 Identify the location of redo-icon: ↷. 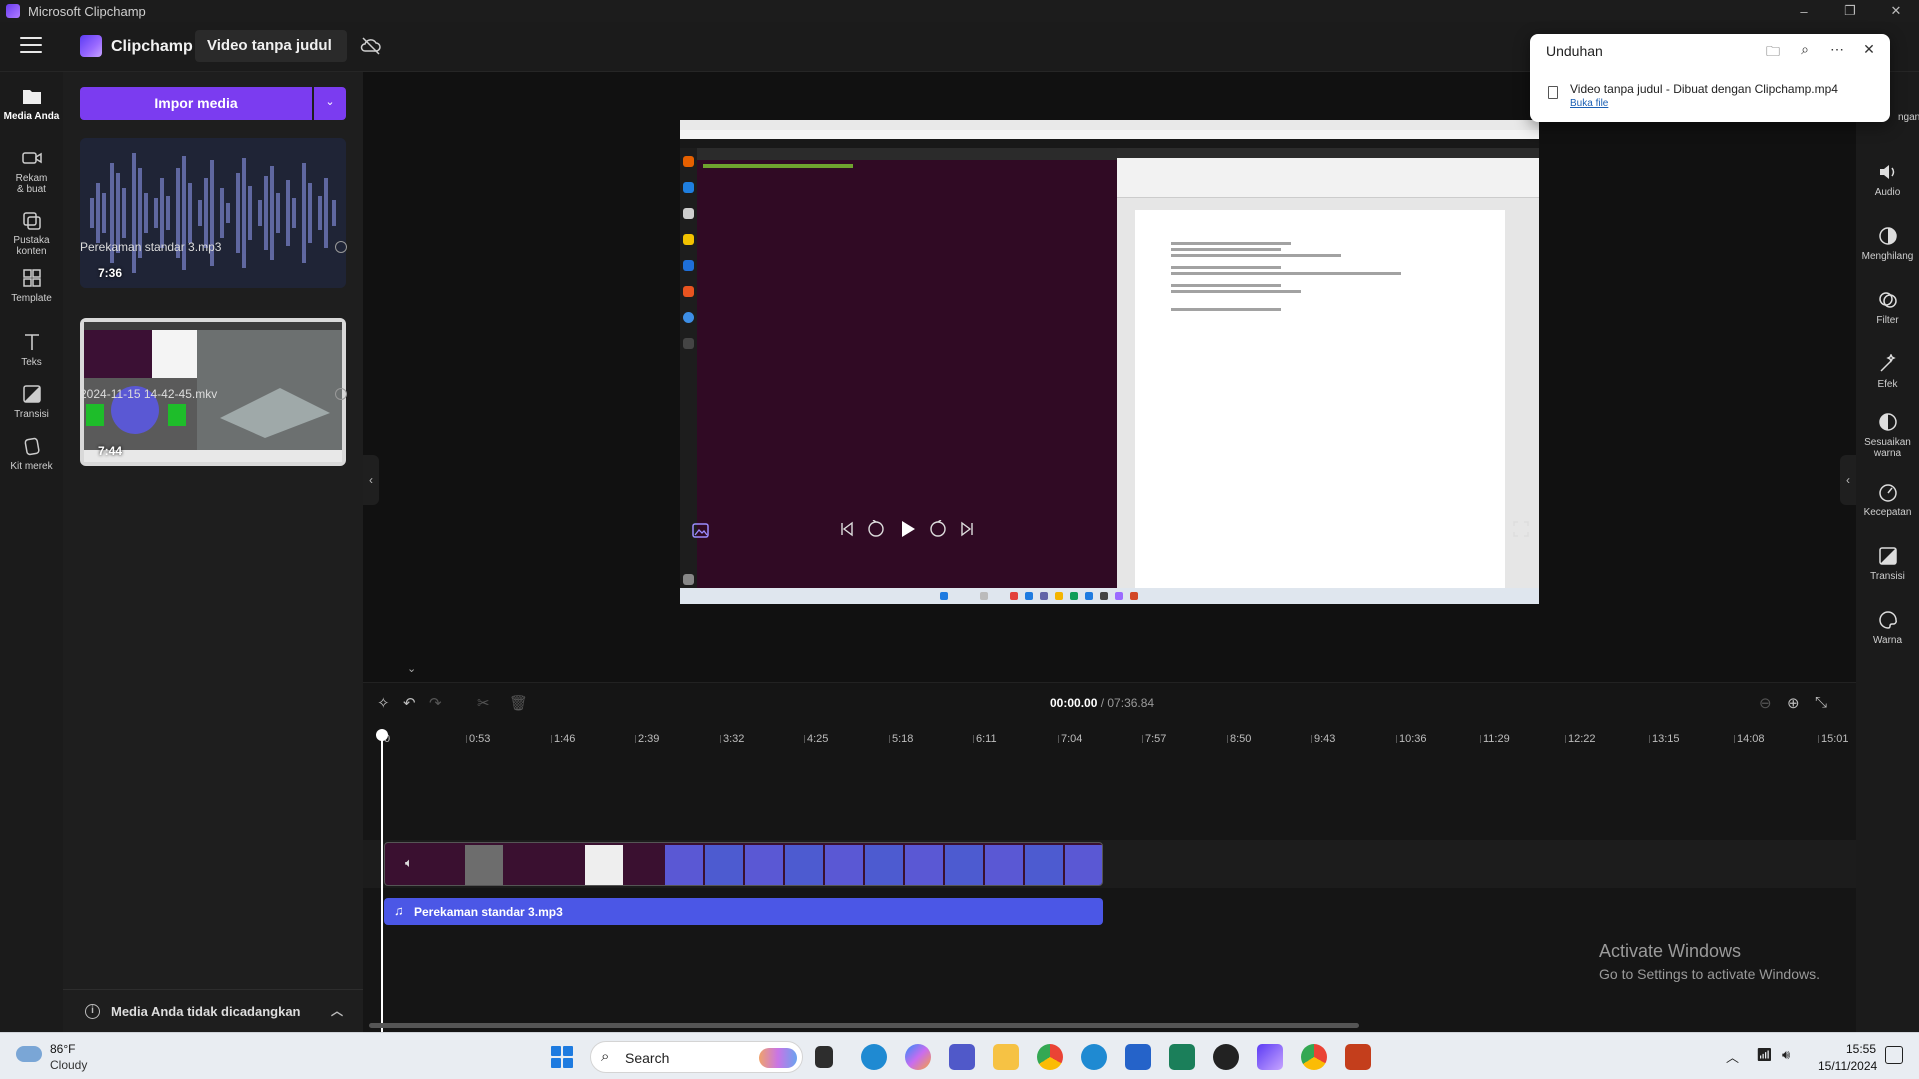
(435, 703).